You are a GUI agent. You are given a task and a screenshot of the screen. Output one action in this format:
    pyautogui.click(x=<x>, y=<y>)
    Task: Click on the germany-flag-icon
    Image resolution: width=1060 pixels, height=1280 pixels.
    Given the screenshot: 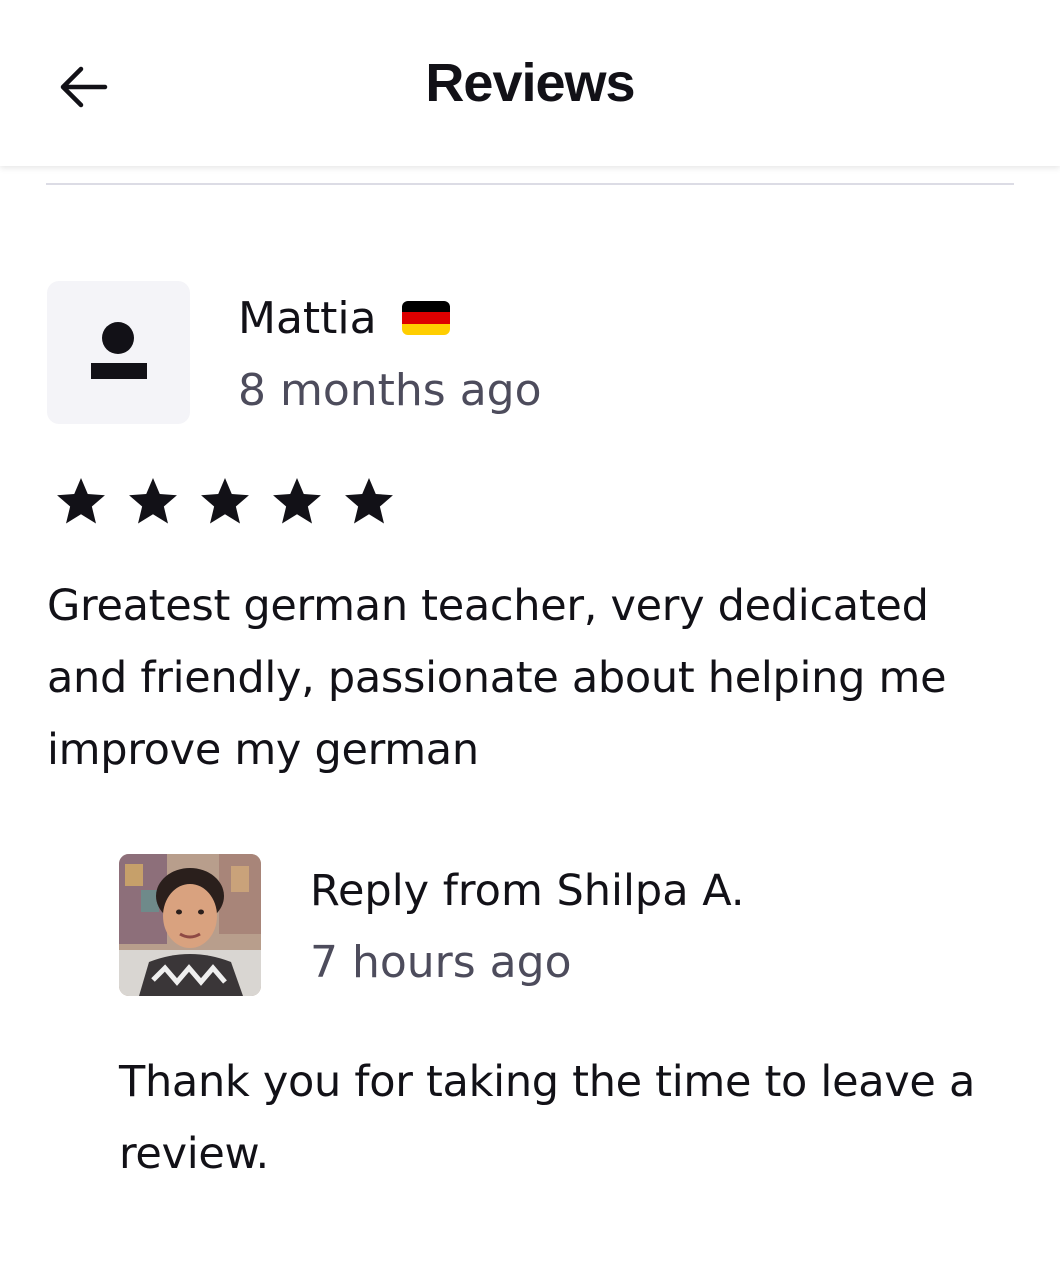 What is the action you would take?
    pyautogui.click(x=426, y=318)
    